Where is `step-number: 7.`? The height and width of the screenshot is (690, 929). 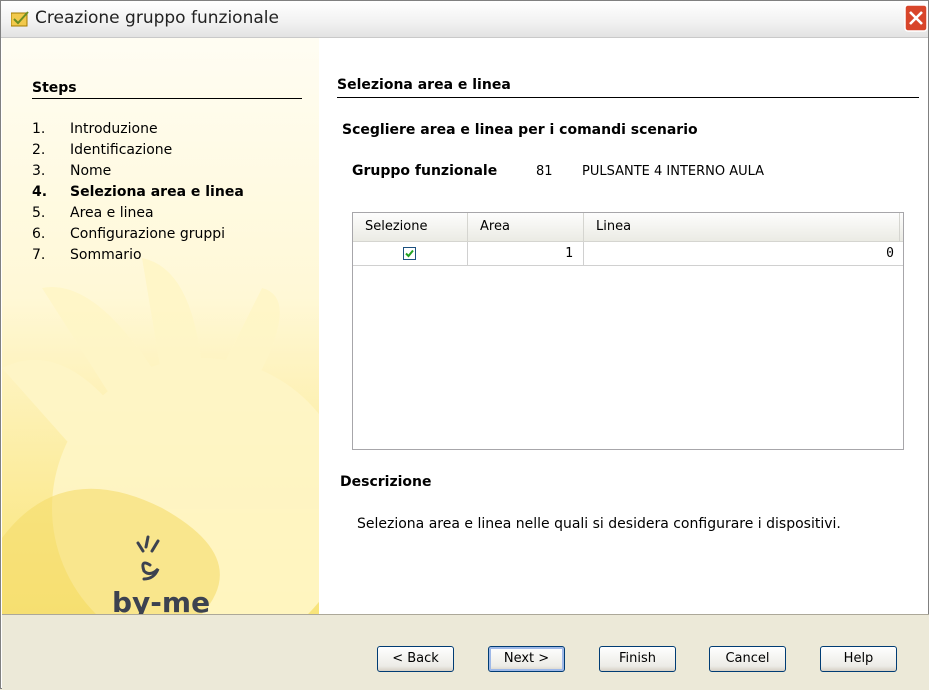
step-number: 7. is located at coordinates (39, 255).